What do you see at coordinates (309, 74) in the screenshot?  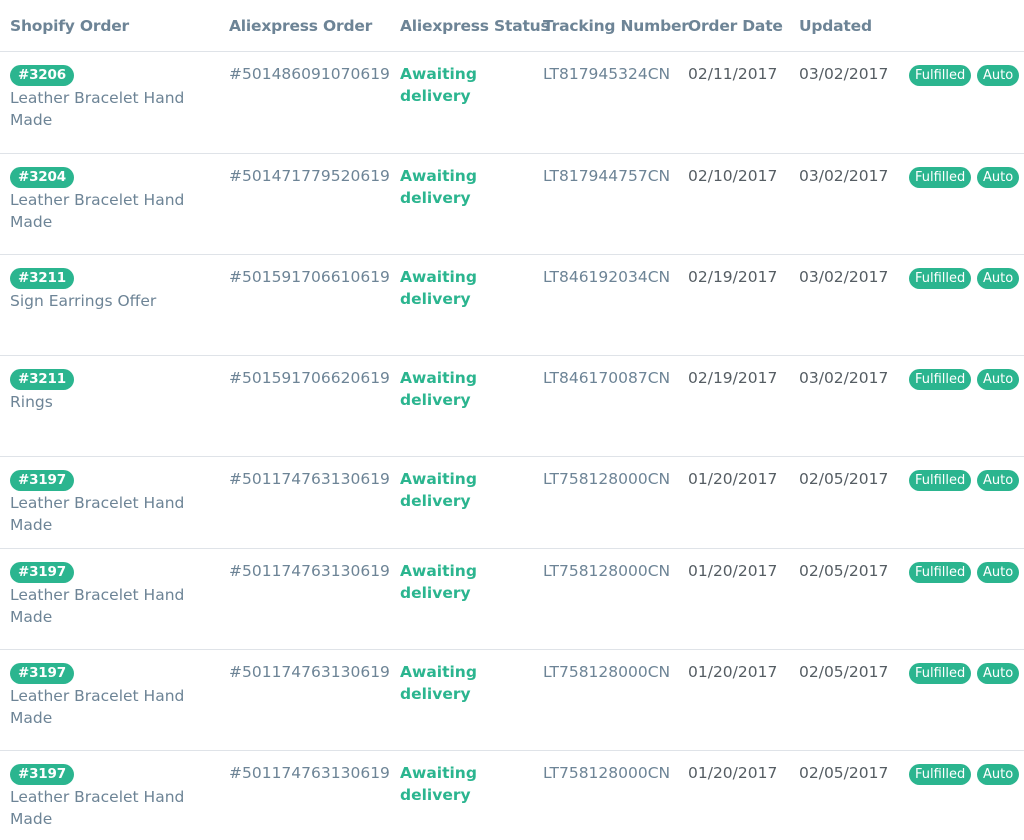 I see `aliexpress-order-number: #501486091070619` at bounding box center [309, 74].